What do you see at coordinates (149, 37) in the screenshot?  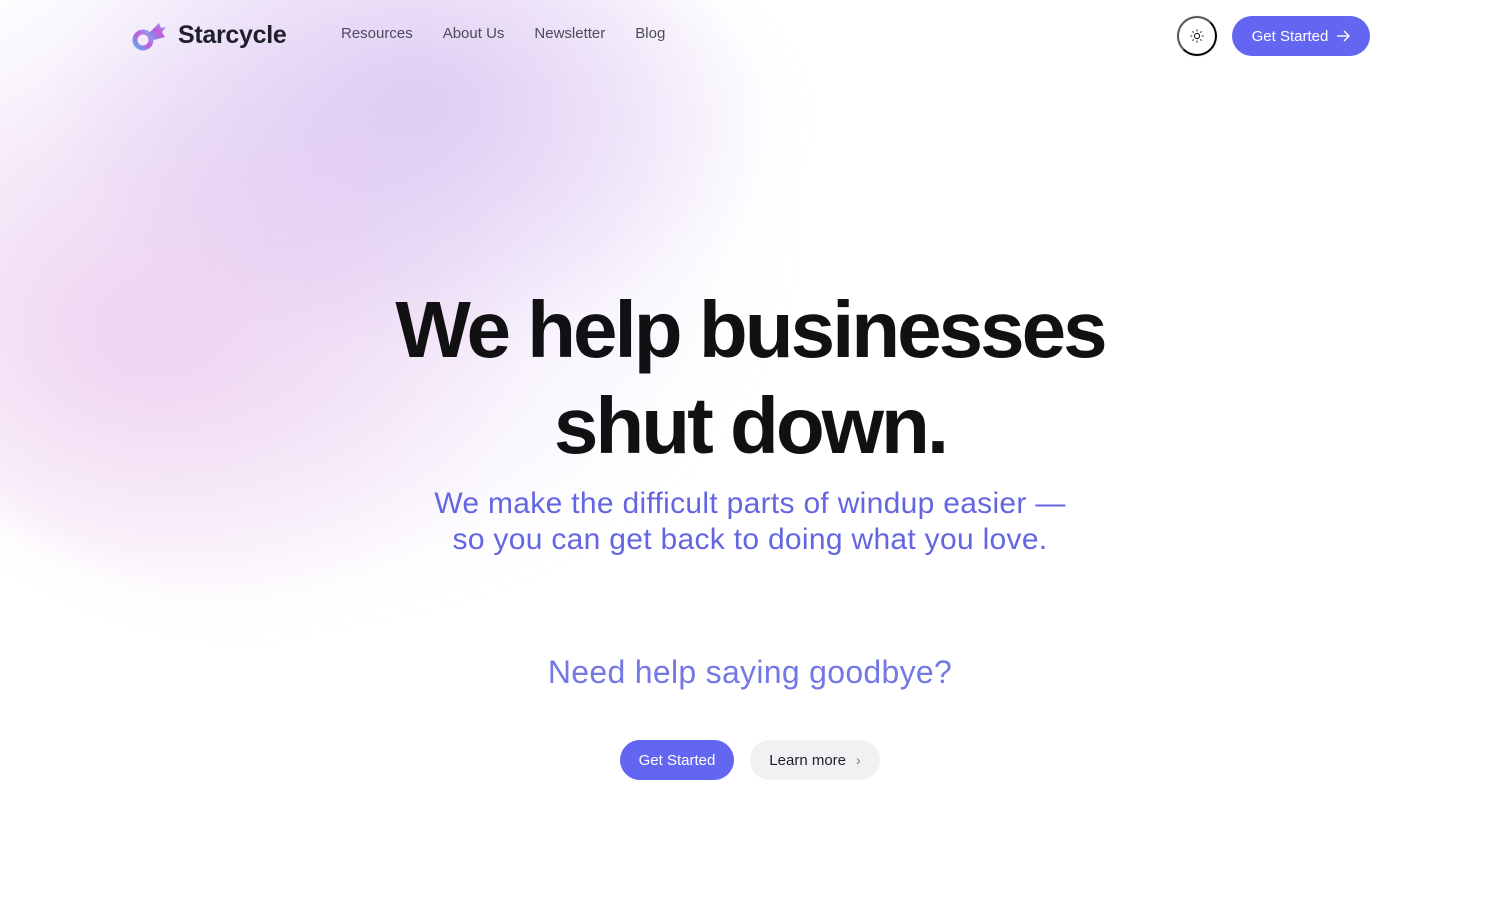 I see `starcycle-logo-icon` at bounding box center [149, 37].